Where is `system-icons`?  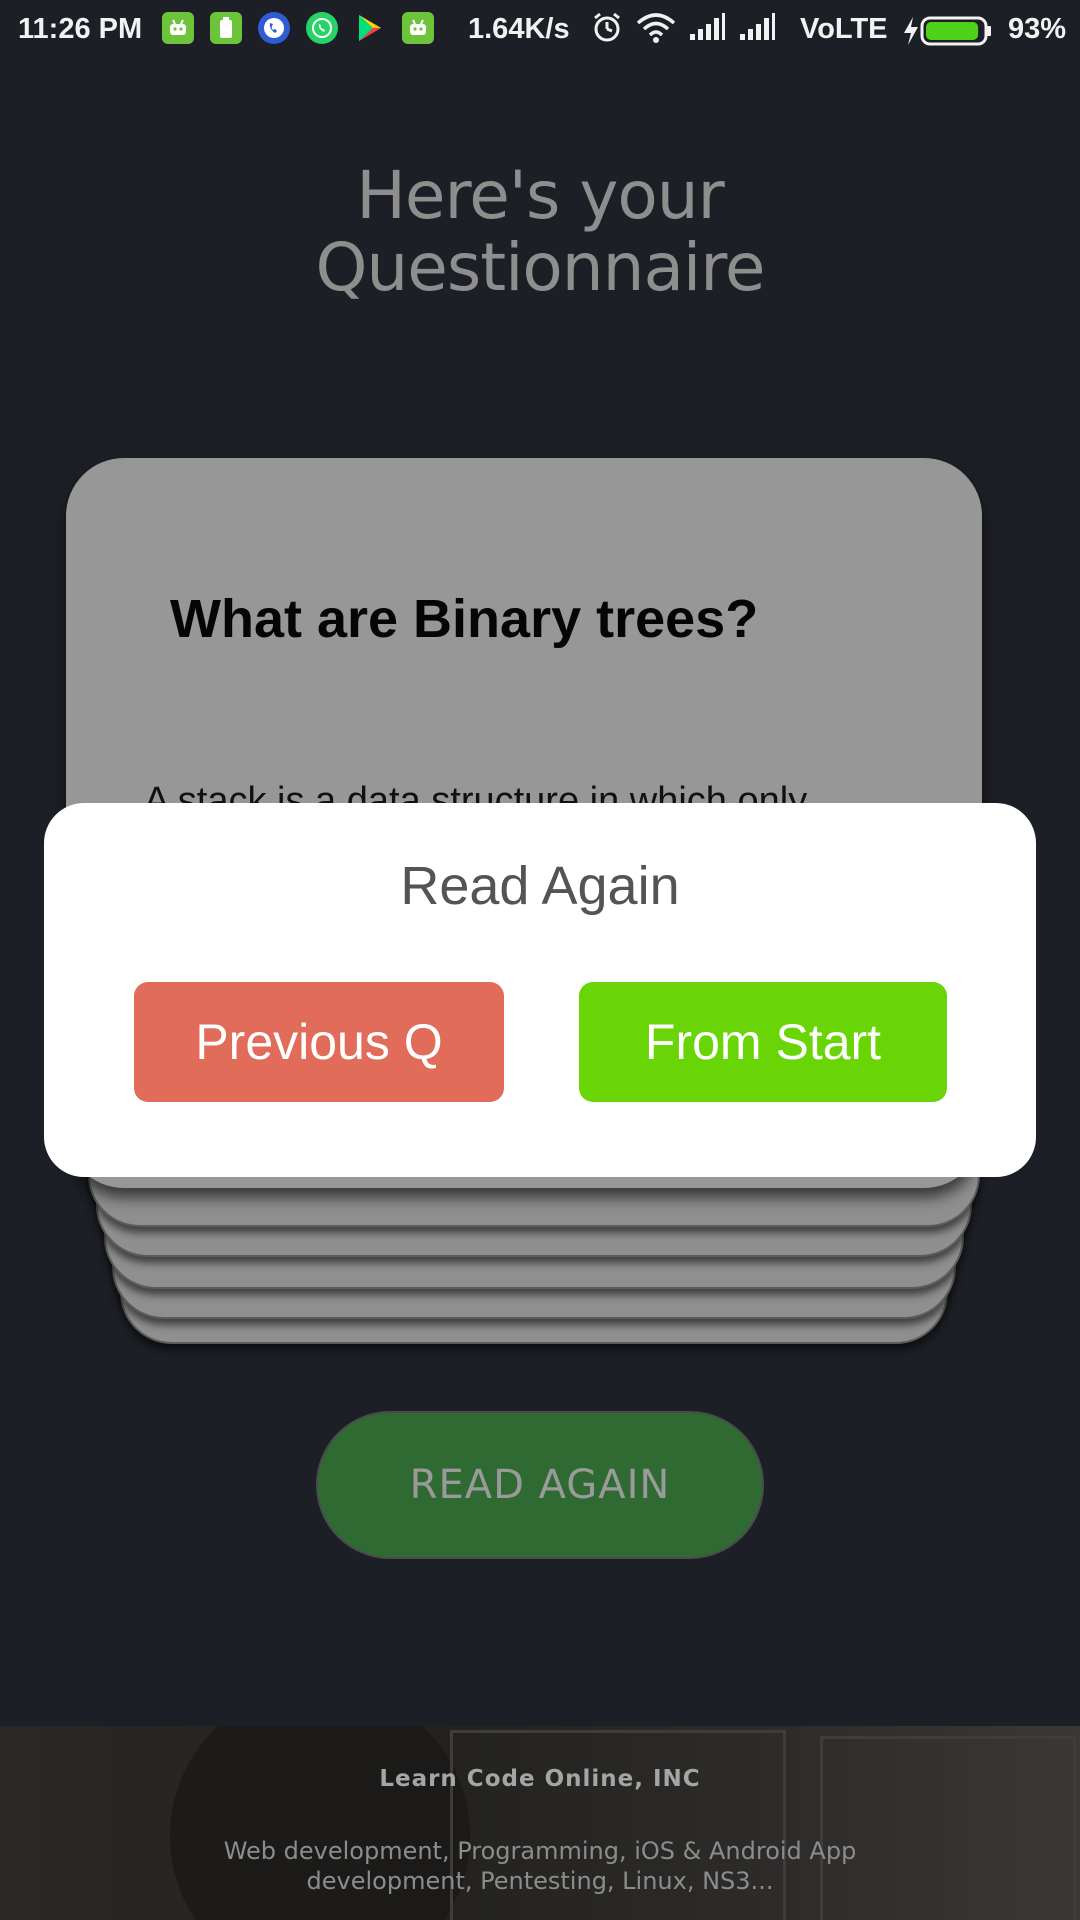
system-icons is located at coordinates (683, 31).